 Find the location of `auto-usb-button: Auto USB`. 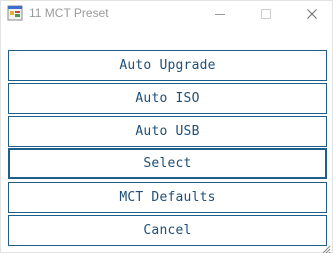

auto-usb-button: Auto USB is located at coordinates (167, 131).